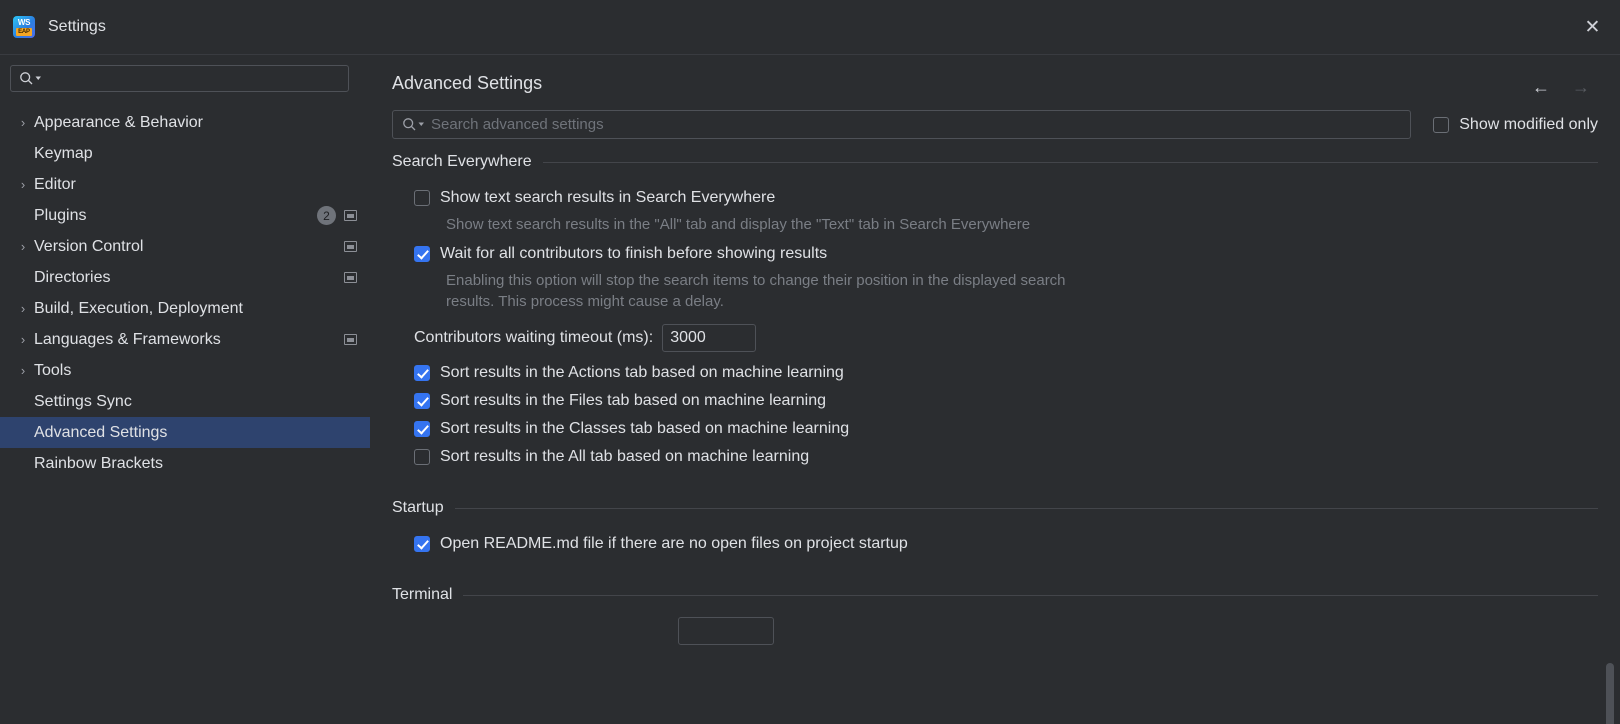  Describe the element at coordinates (185, 370) in the screenshot. I see `sidebar-item-tools: › Tools` at that location.